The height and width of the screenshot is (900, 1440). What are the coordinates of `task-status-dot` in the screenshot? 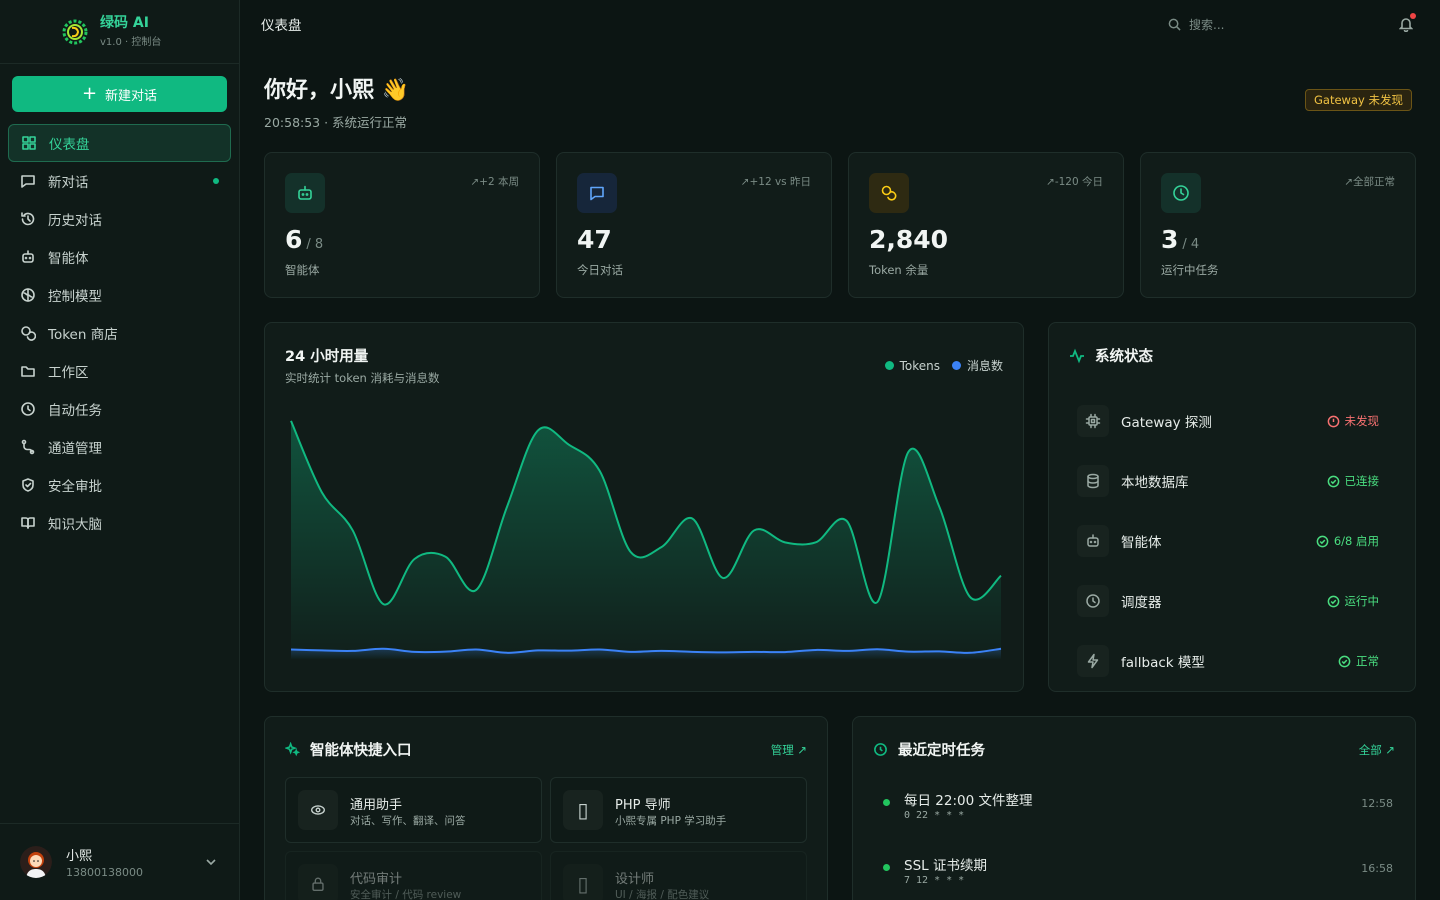 It's located at (886, 802).